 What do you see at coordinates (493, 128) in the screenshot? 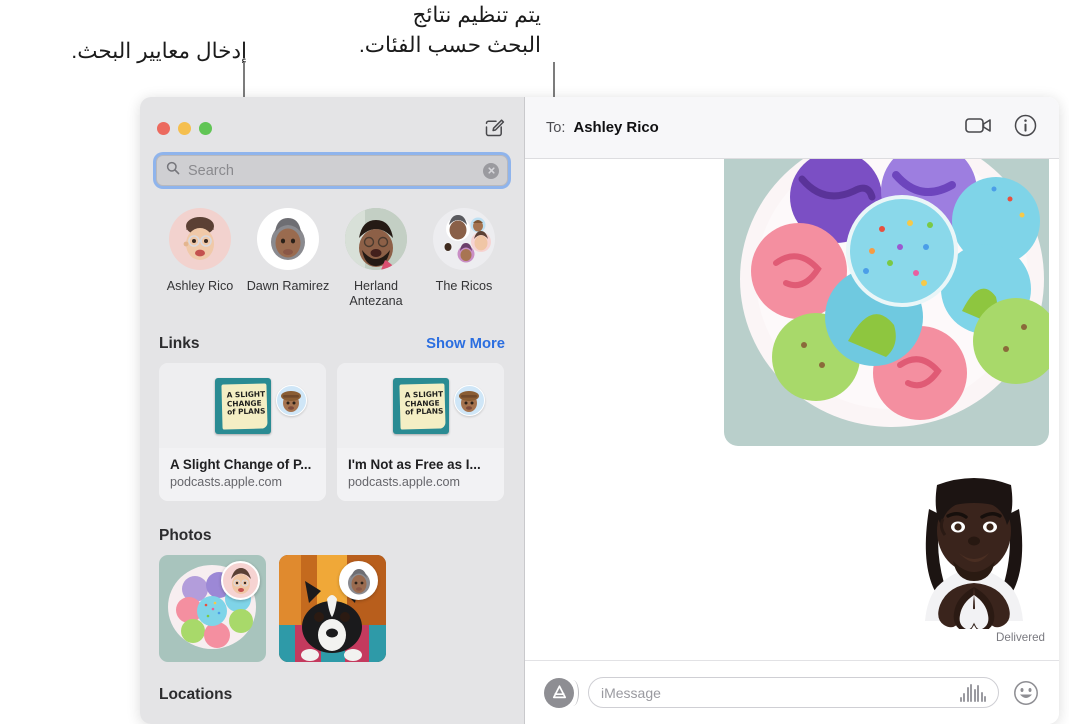
I see `compose-icon` at bounding box center [493, 128].